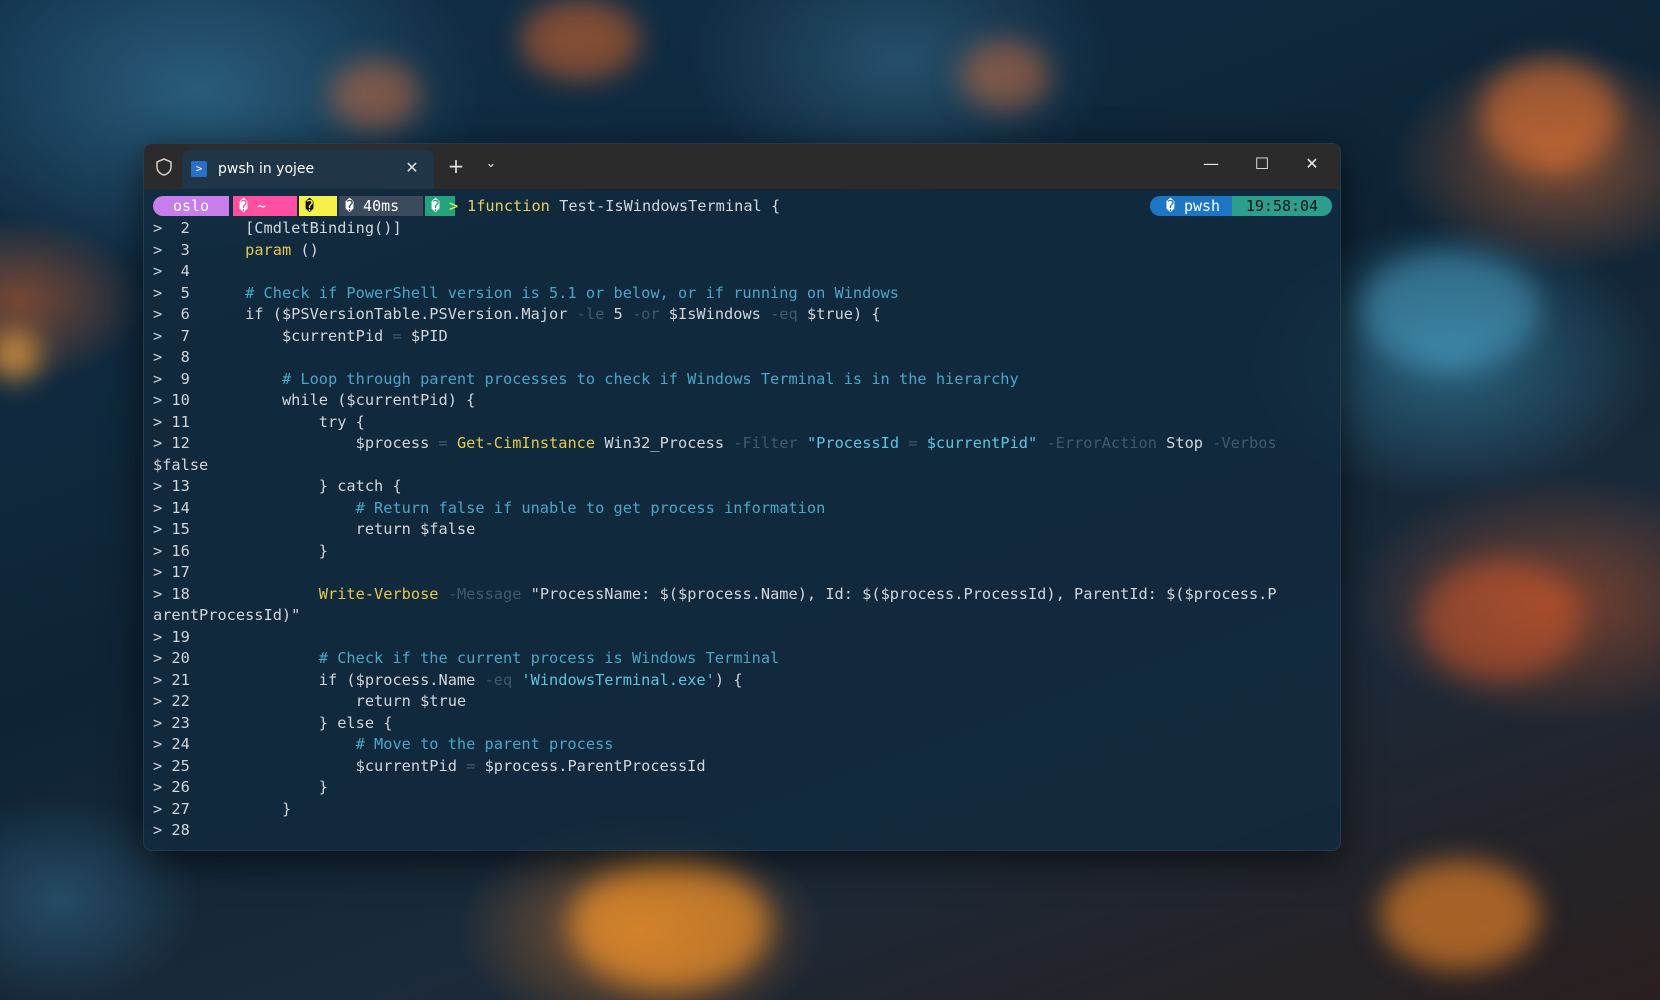 Image resolution: width=1660 pixels, height=1000 pixels. Describe the element at coordinates (180, 744) in the screenshot. I see `line-number: 24` at that location.